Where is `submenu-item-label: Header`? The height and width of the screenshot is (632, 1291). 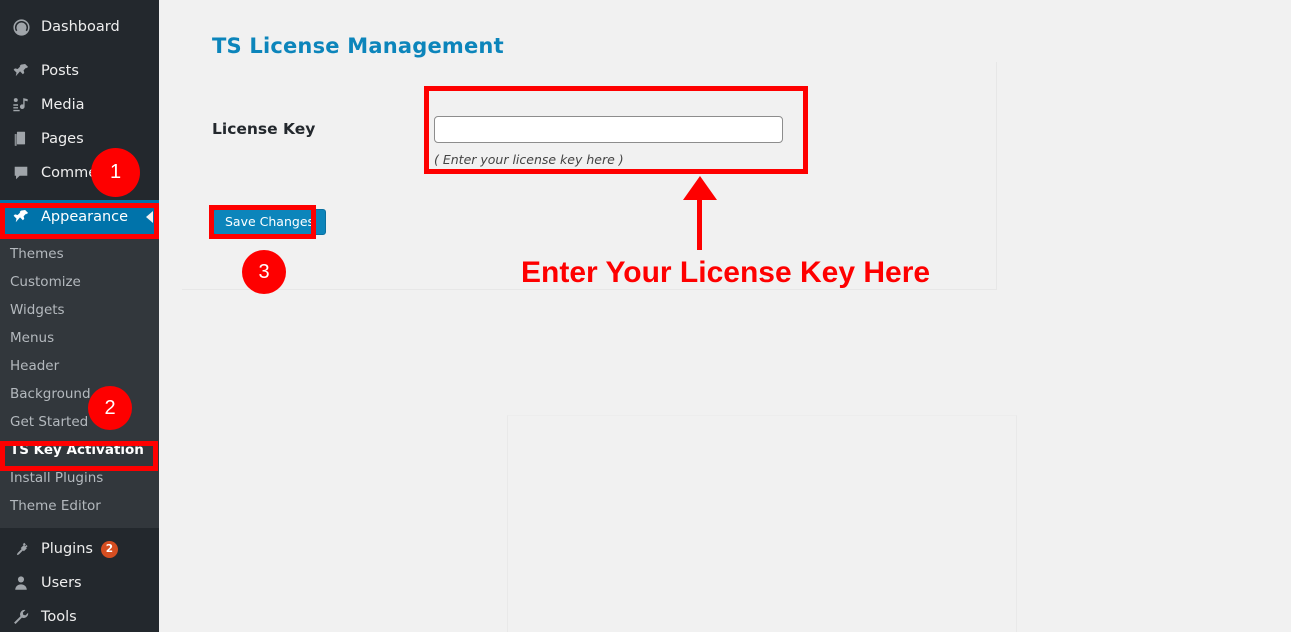
submenu-item-label: Header is located at coordinates (35, 366).